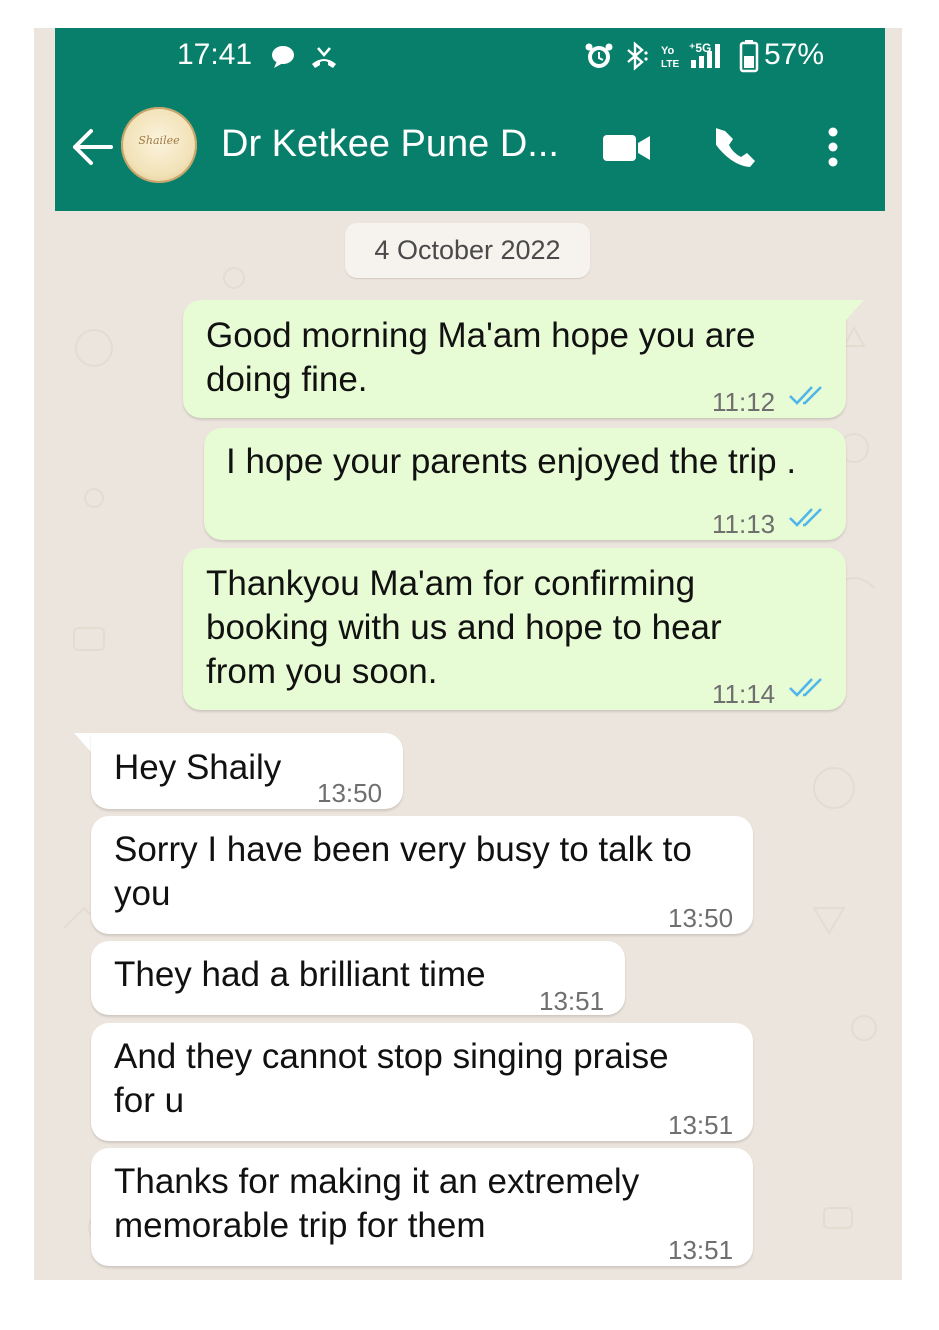  Describe the element at coordinates (283, 57) in the screenshot. I see `message-notification-icon` at that location.